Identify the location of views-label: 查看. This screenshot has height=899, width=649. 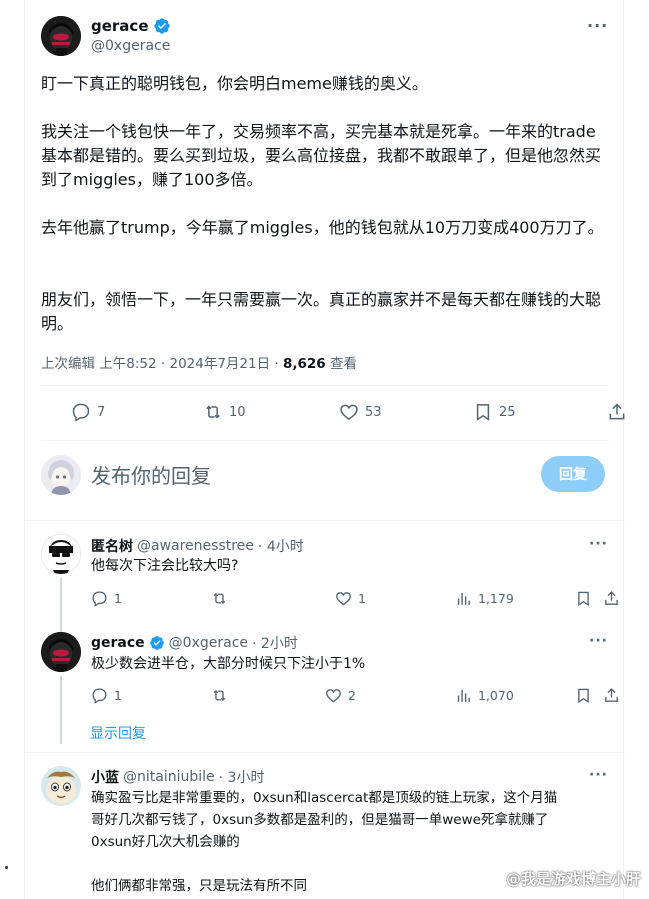
(343, 364).